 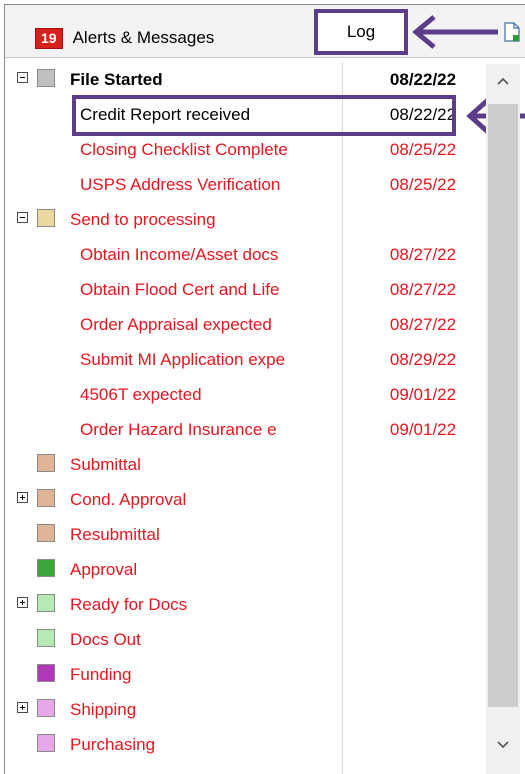 I want to click on chevron-up-icon, so click(x=503, y=81).